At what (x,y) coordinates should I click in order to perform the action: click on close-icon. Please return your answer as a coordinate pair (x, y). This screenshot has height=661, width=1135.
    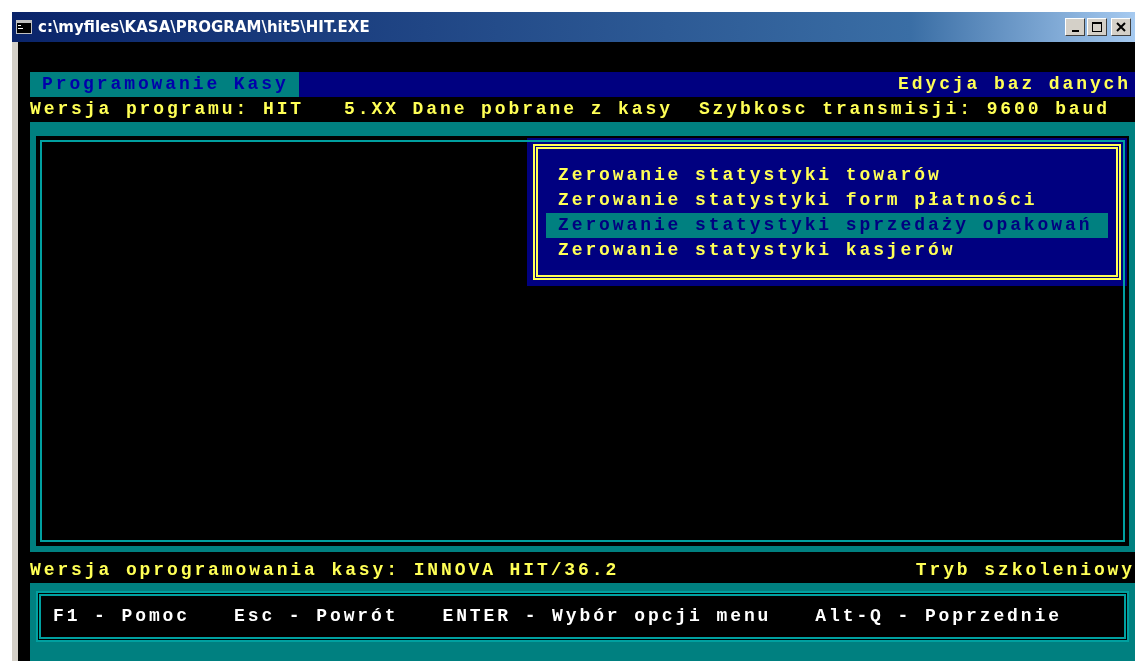
    Looking at the image, I should click on (1121, 27).